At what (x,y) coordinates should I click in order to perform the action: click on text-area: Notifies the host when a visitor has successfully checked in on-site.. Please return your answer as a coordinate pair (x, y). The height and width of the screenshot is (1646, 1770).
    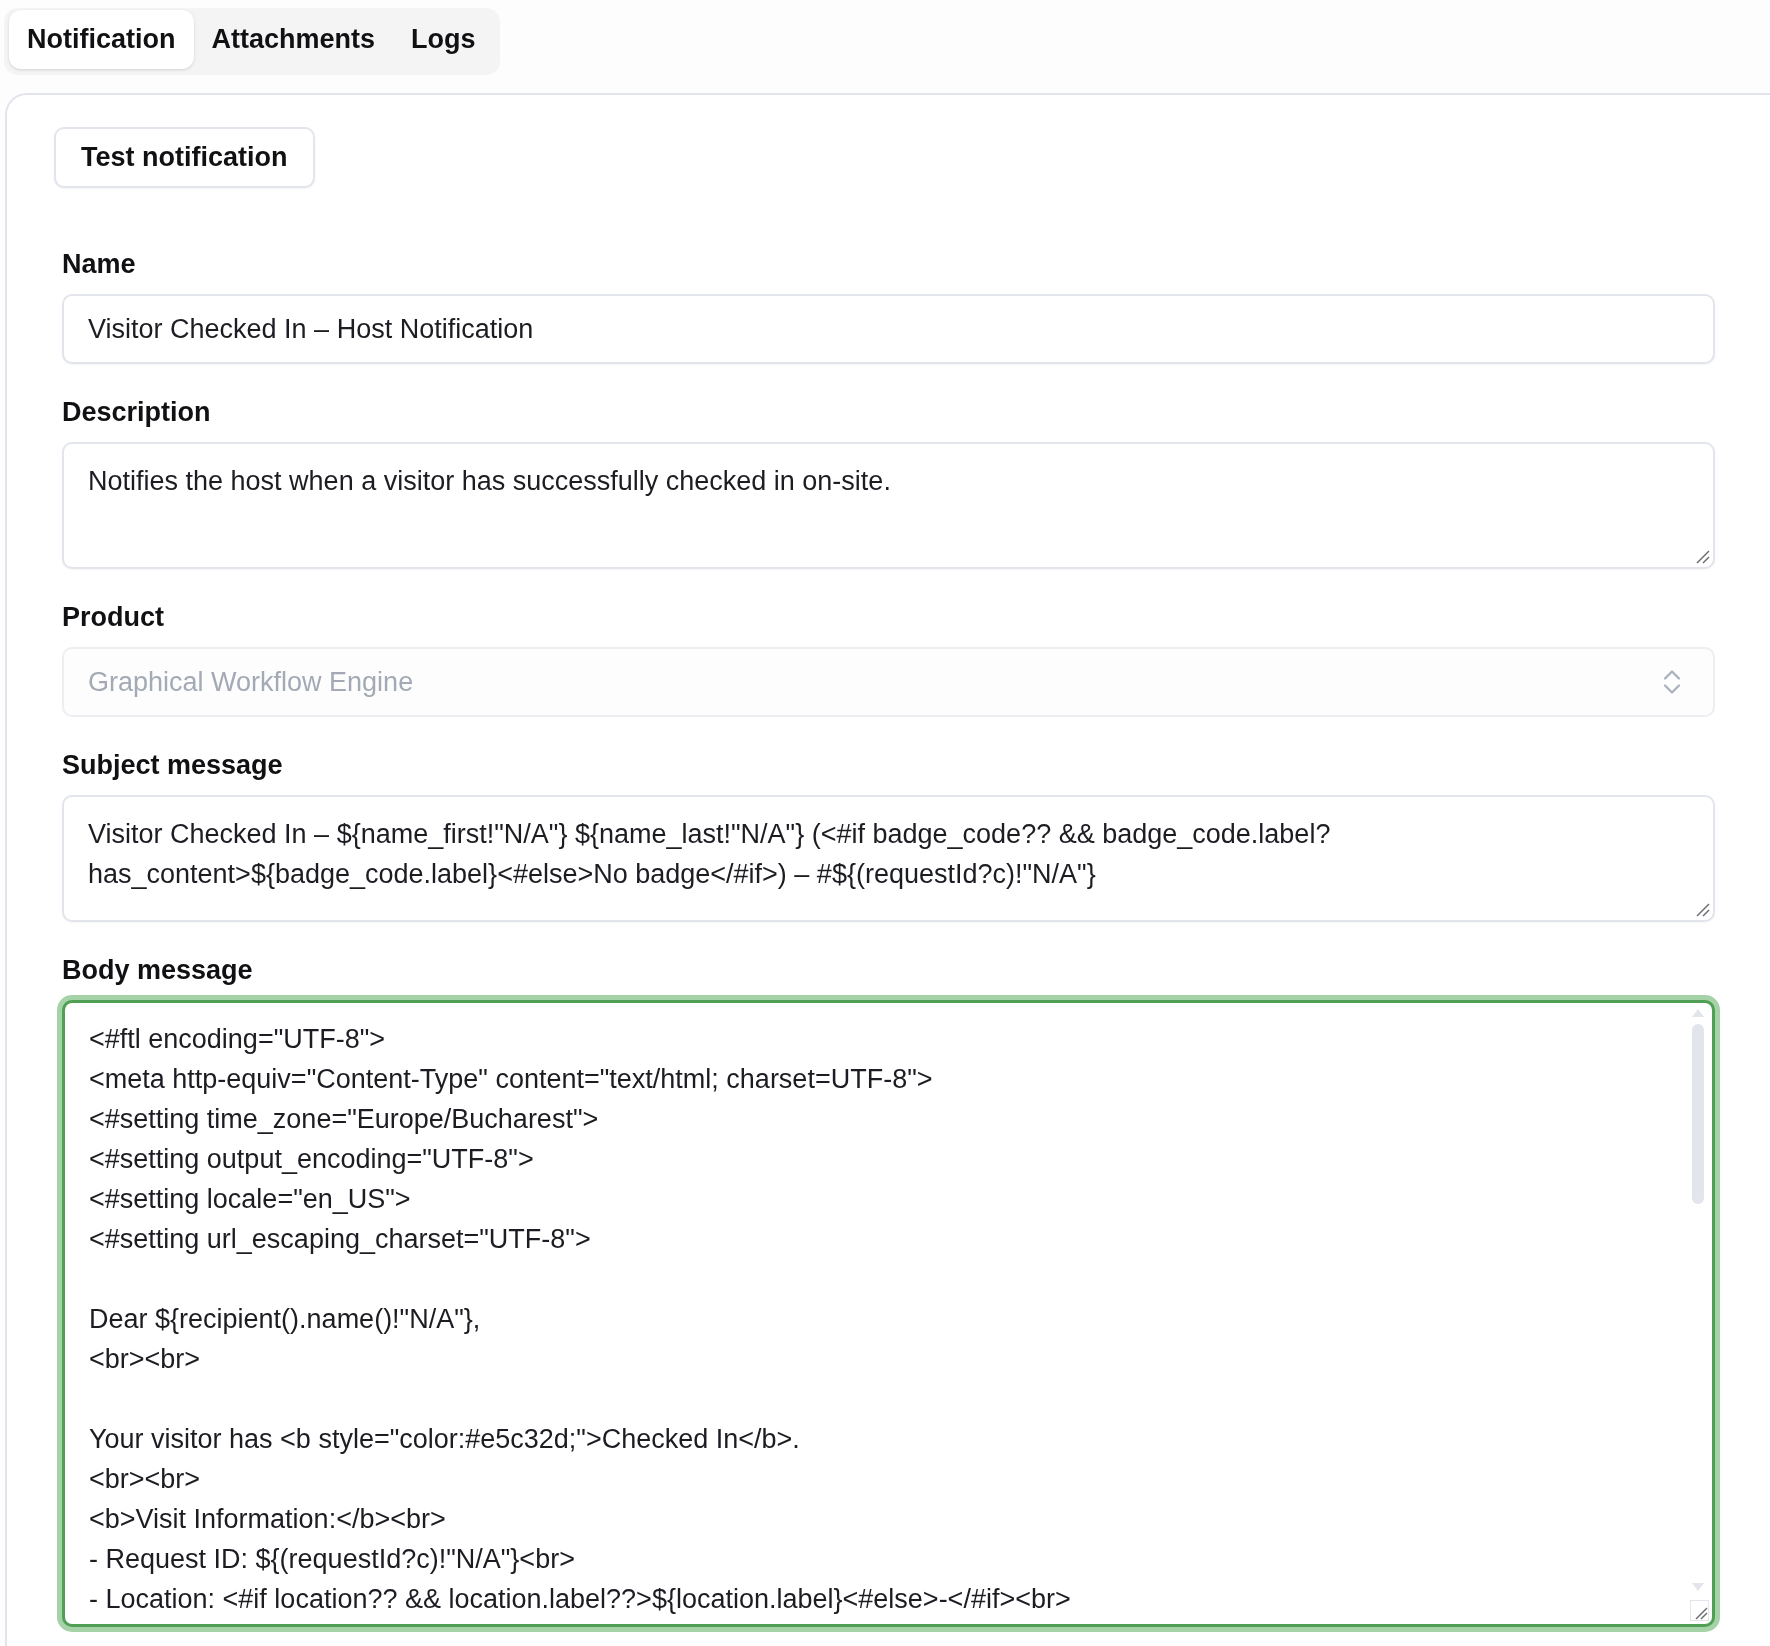
    Looking at the image, I should click on (888, 505).